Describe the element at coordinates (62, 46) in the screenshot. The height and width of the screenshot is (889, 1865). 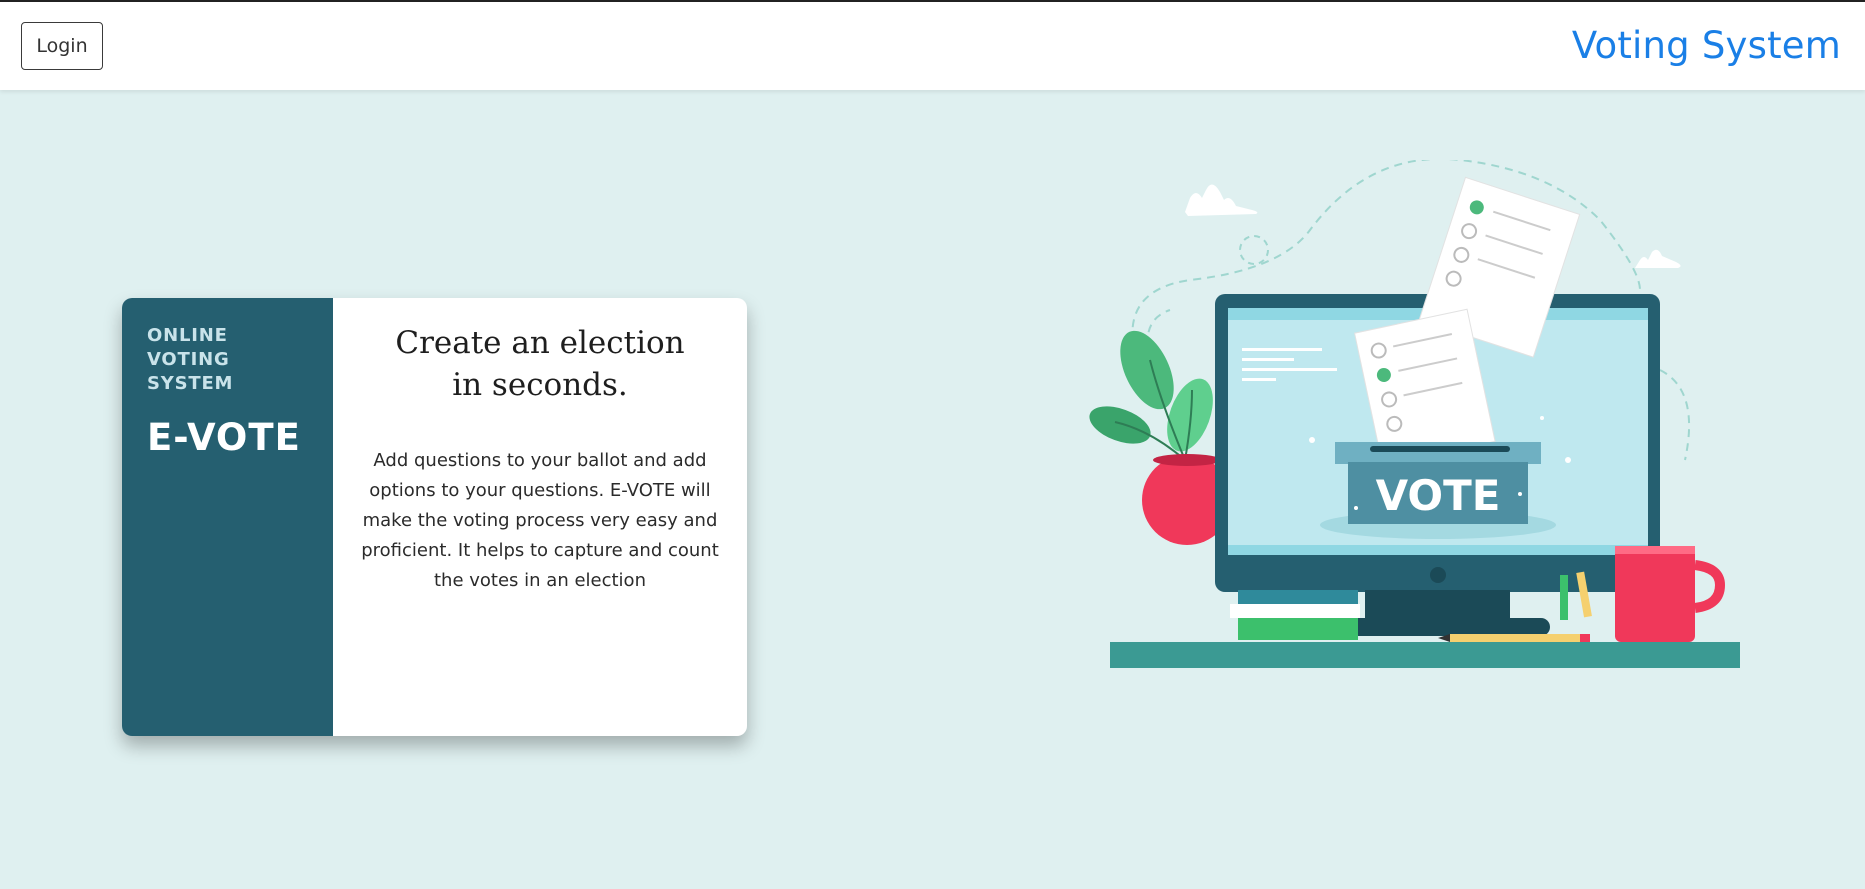
I see `login-button: Login` at that location.